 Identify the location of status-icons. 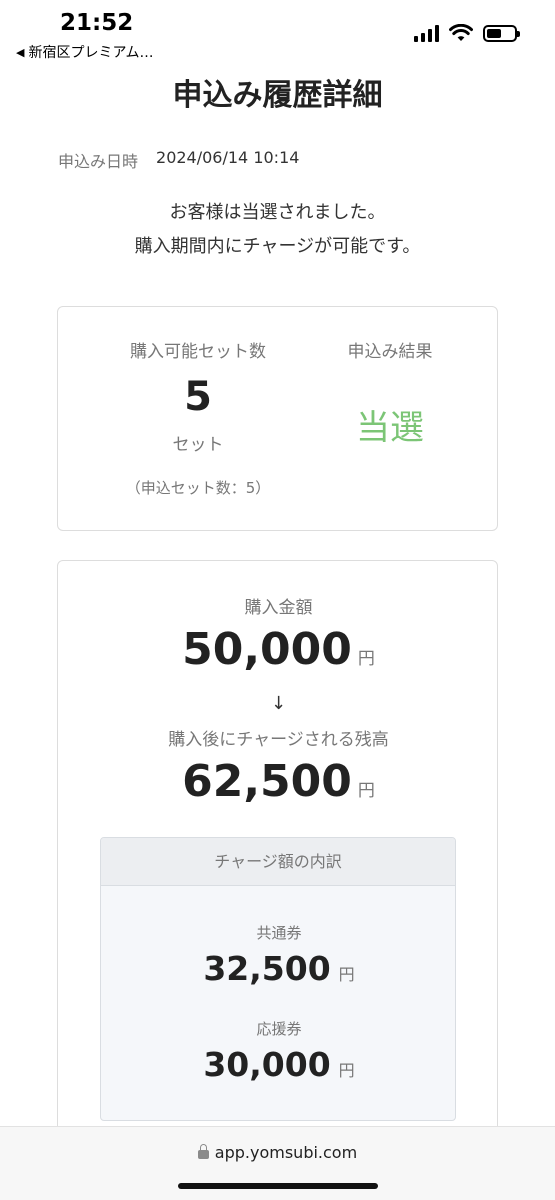
(467, 33).